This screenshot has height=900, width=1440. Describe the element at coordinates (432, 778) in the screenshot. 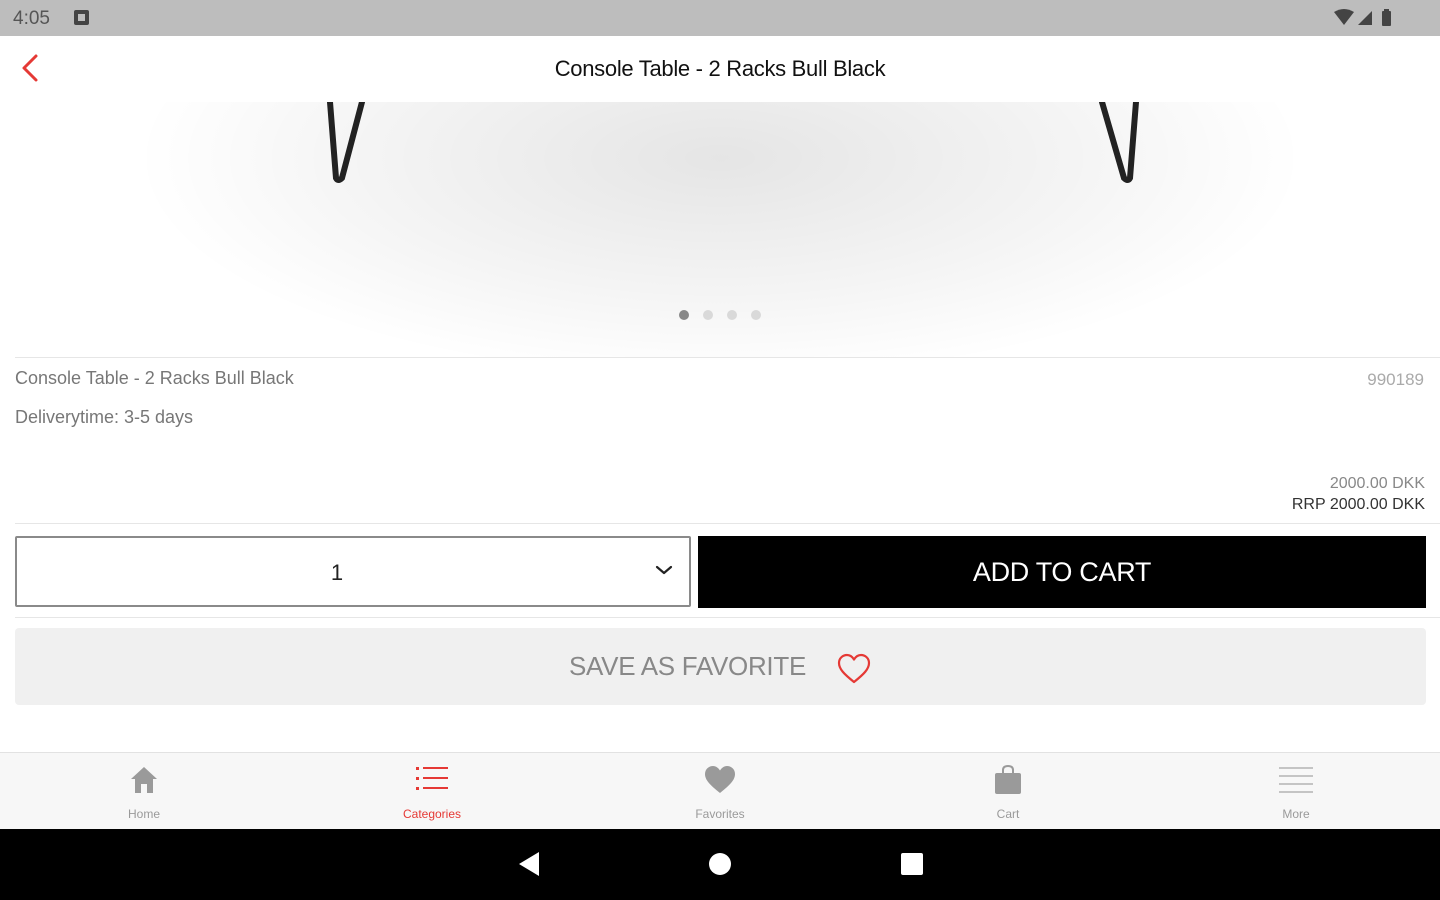

I see `list-icon` at that location.